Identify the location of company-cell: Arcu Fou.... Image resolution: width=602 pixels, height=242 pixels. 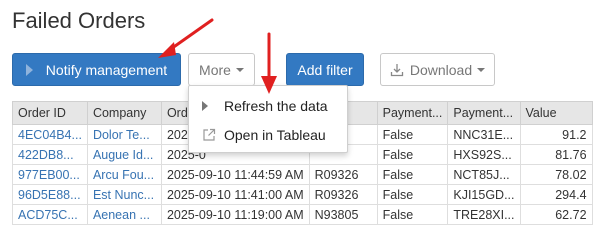
(124, 174).